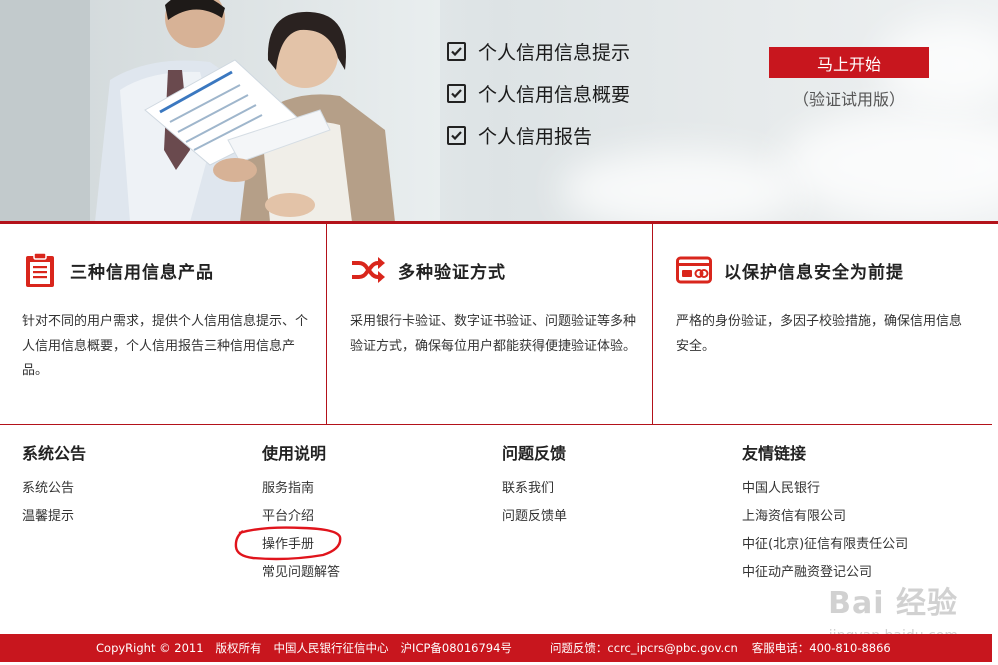 The image size is (998, 665). I want to click on link-zhongzheng-beijing: 中征(北京)征信有限责任公司, so click(825, 545).